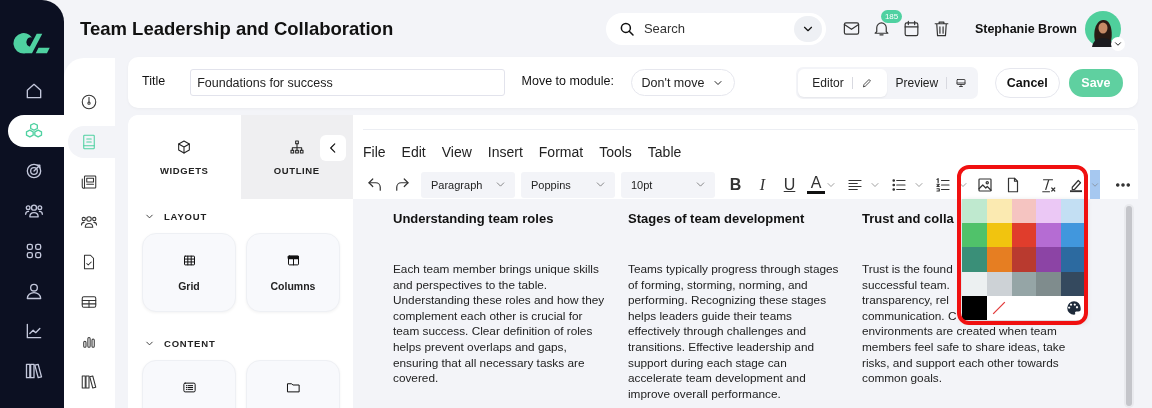 This screenshot has height=408, width=1152. What do you see at coordinates (293, 272) in the screenshot?
I see `widget-card: Columns` at bounding box center [293, 272].